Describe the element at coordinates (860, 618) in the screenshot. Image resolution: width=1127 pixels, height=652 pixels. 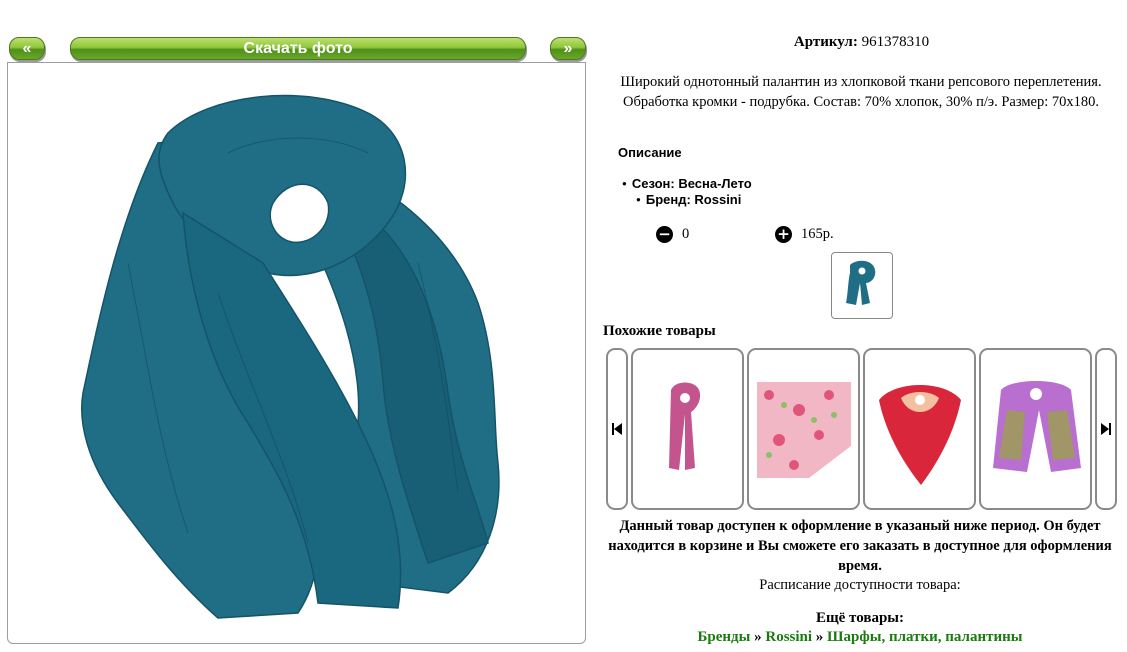
I see `more-products-heading: Ещё товары:` at that location.